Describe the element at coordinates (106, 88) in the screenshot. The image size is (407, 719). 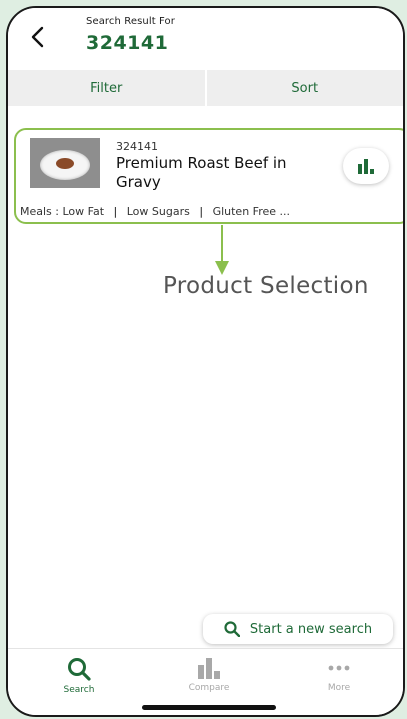
I see `filter-button: Filter` at that location.